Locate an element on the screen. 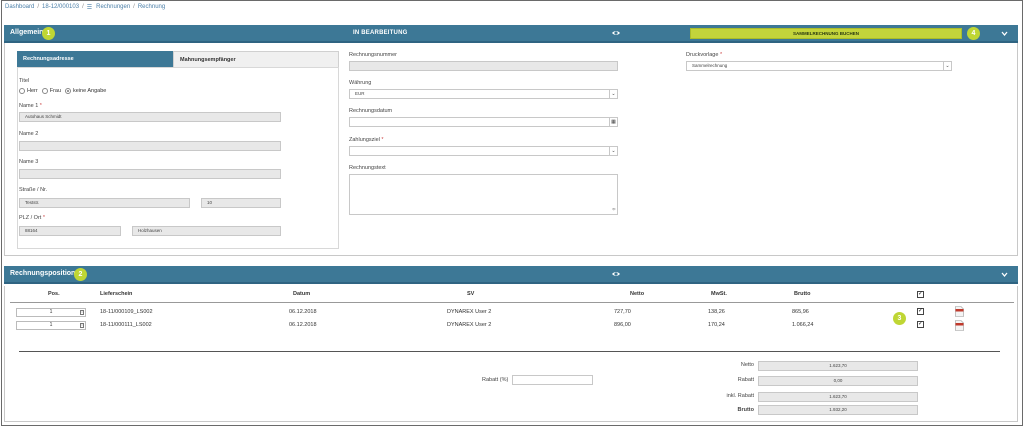  book-collective-invoice-button: SAMMELRECHNUNG BUCHEN is located at coordinates (826, 33).